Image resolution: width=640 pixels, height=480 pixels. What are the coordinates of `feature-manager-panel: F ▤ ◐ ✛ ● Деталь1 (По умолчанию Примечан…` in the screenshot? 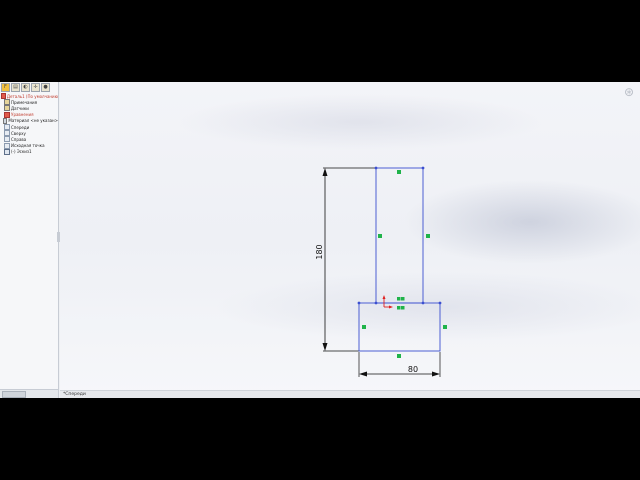 It's located at (29, 240).